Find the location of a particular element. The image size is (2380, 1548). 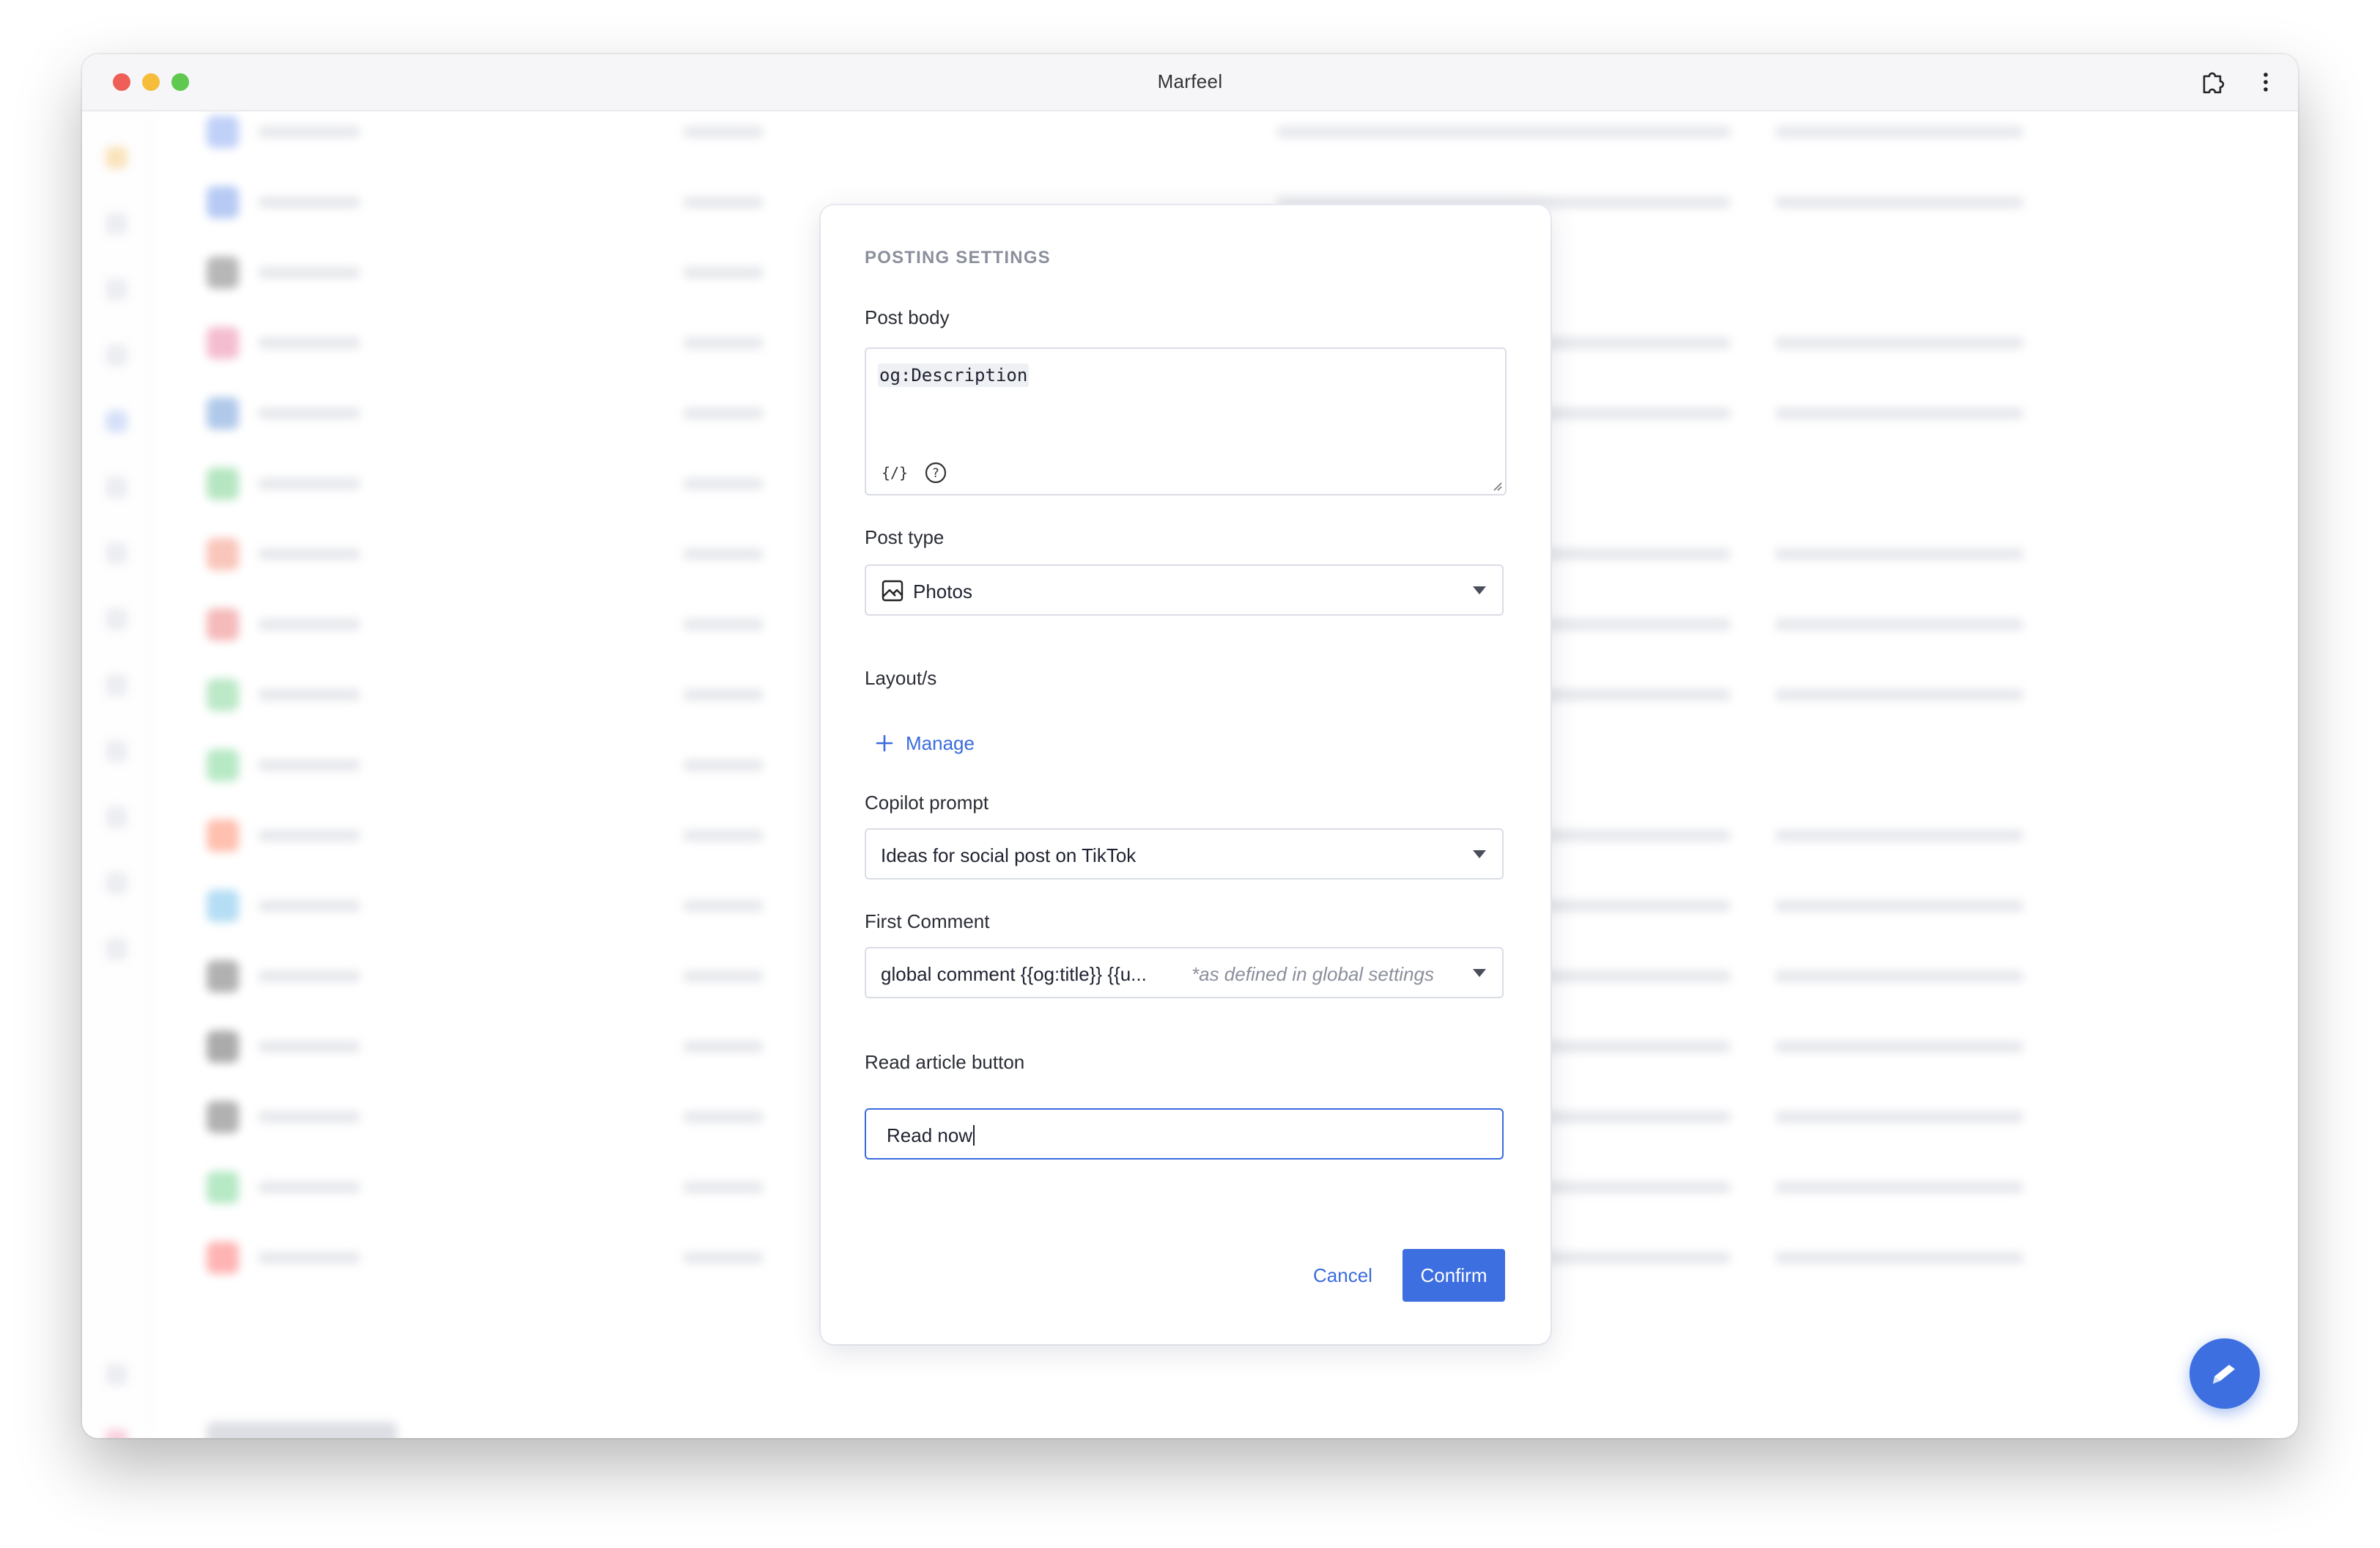

title-bar: Marfeel is located at coordinates (1190, 82).